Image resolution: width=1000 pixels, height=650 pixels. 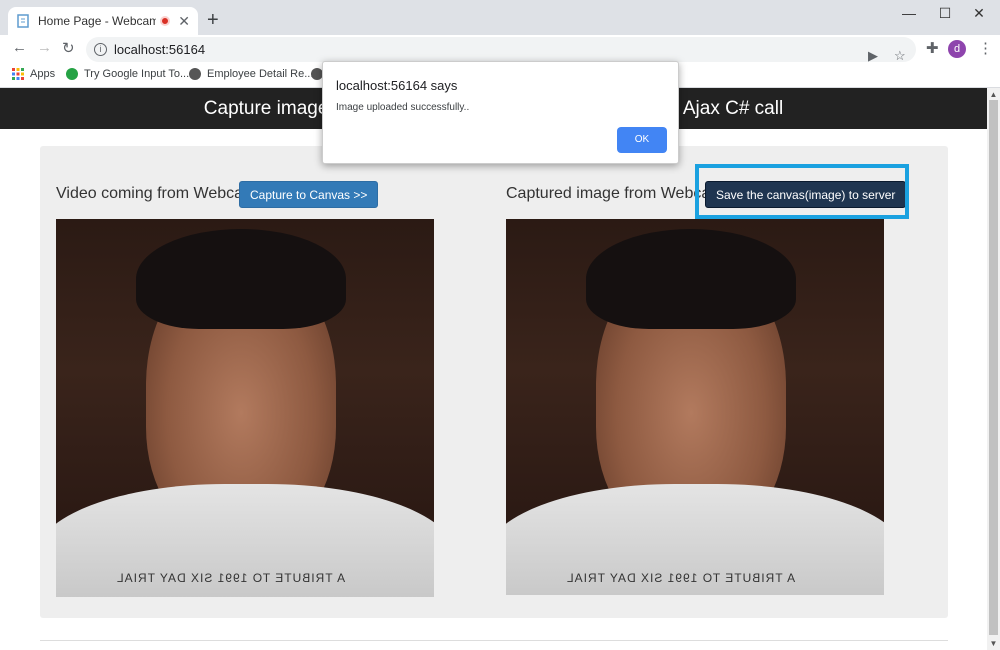 I want to click on dialog-message: Image uploaded successfully.., so click(x=403, y=107).